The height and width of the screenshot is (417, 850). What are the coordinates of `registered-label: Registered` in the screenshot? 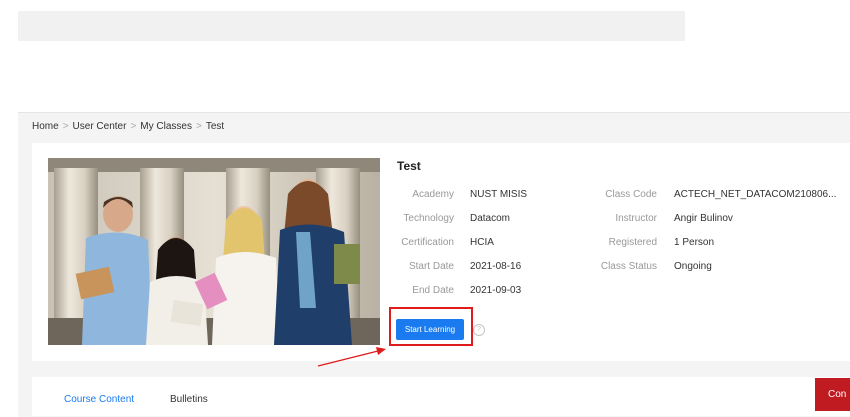 It's located at (632, 242).